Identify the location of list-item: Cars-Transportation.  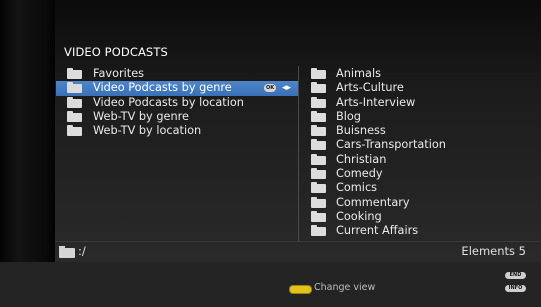
(417, 145).